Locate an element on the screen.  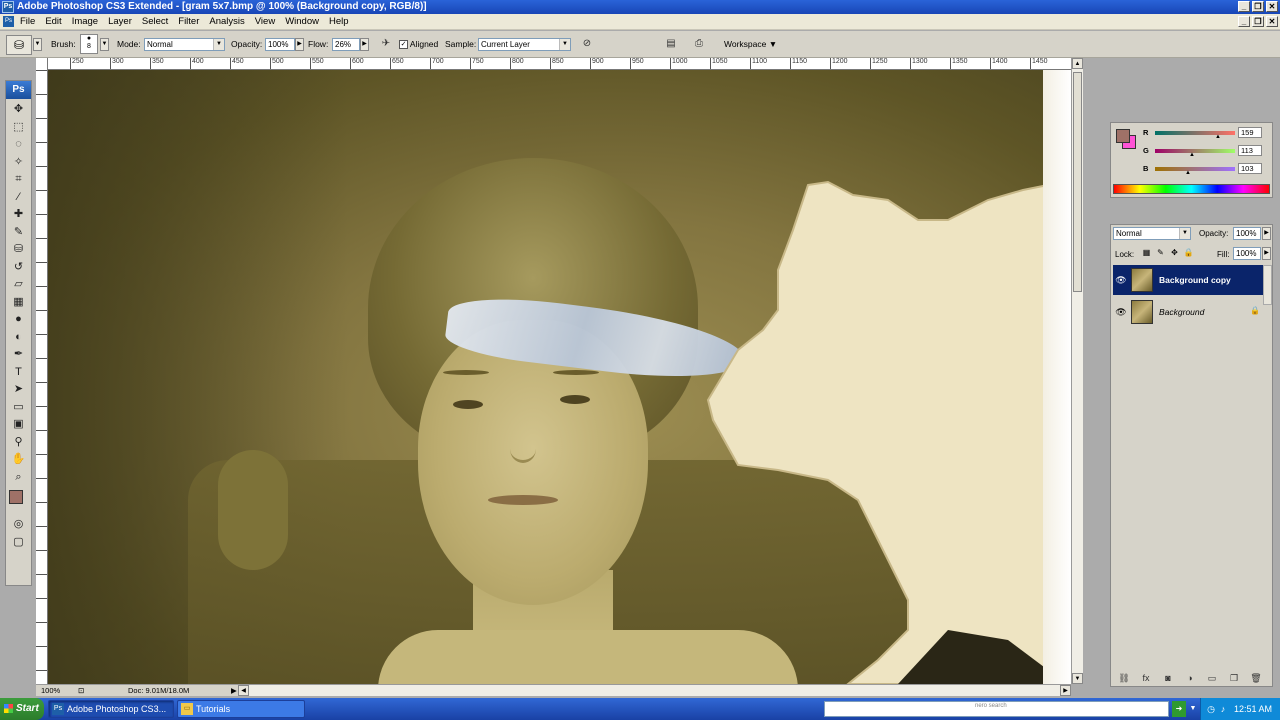
document-icon: Ps is located at coordinates (8, 21).